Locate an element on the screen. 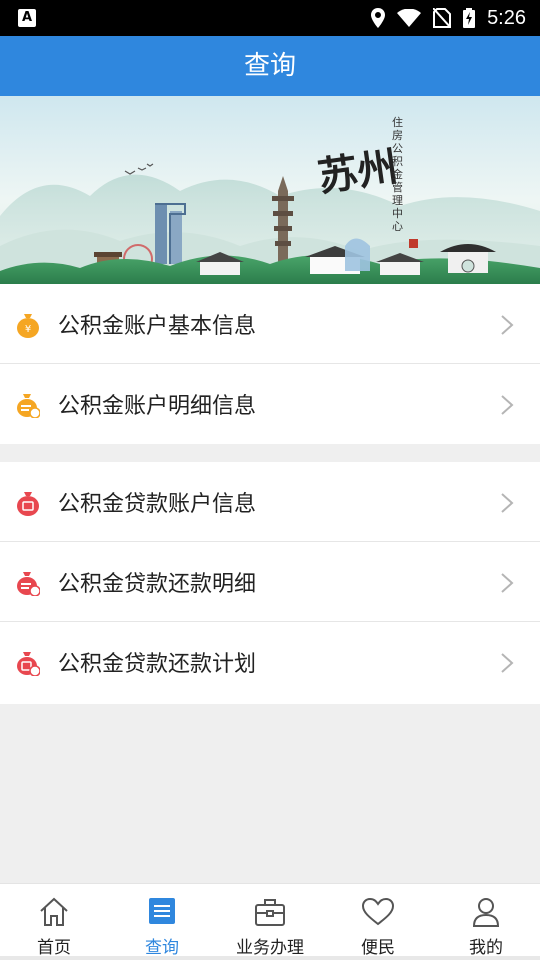  status-time: 5:26 is located at coordinates (506, 17).